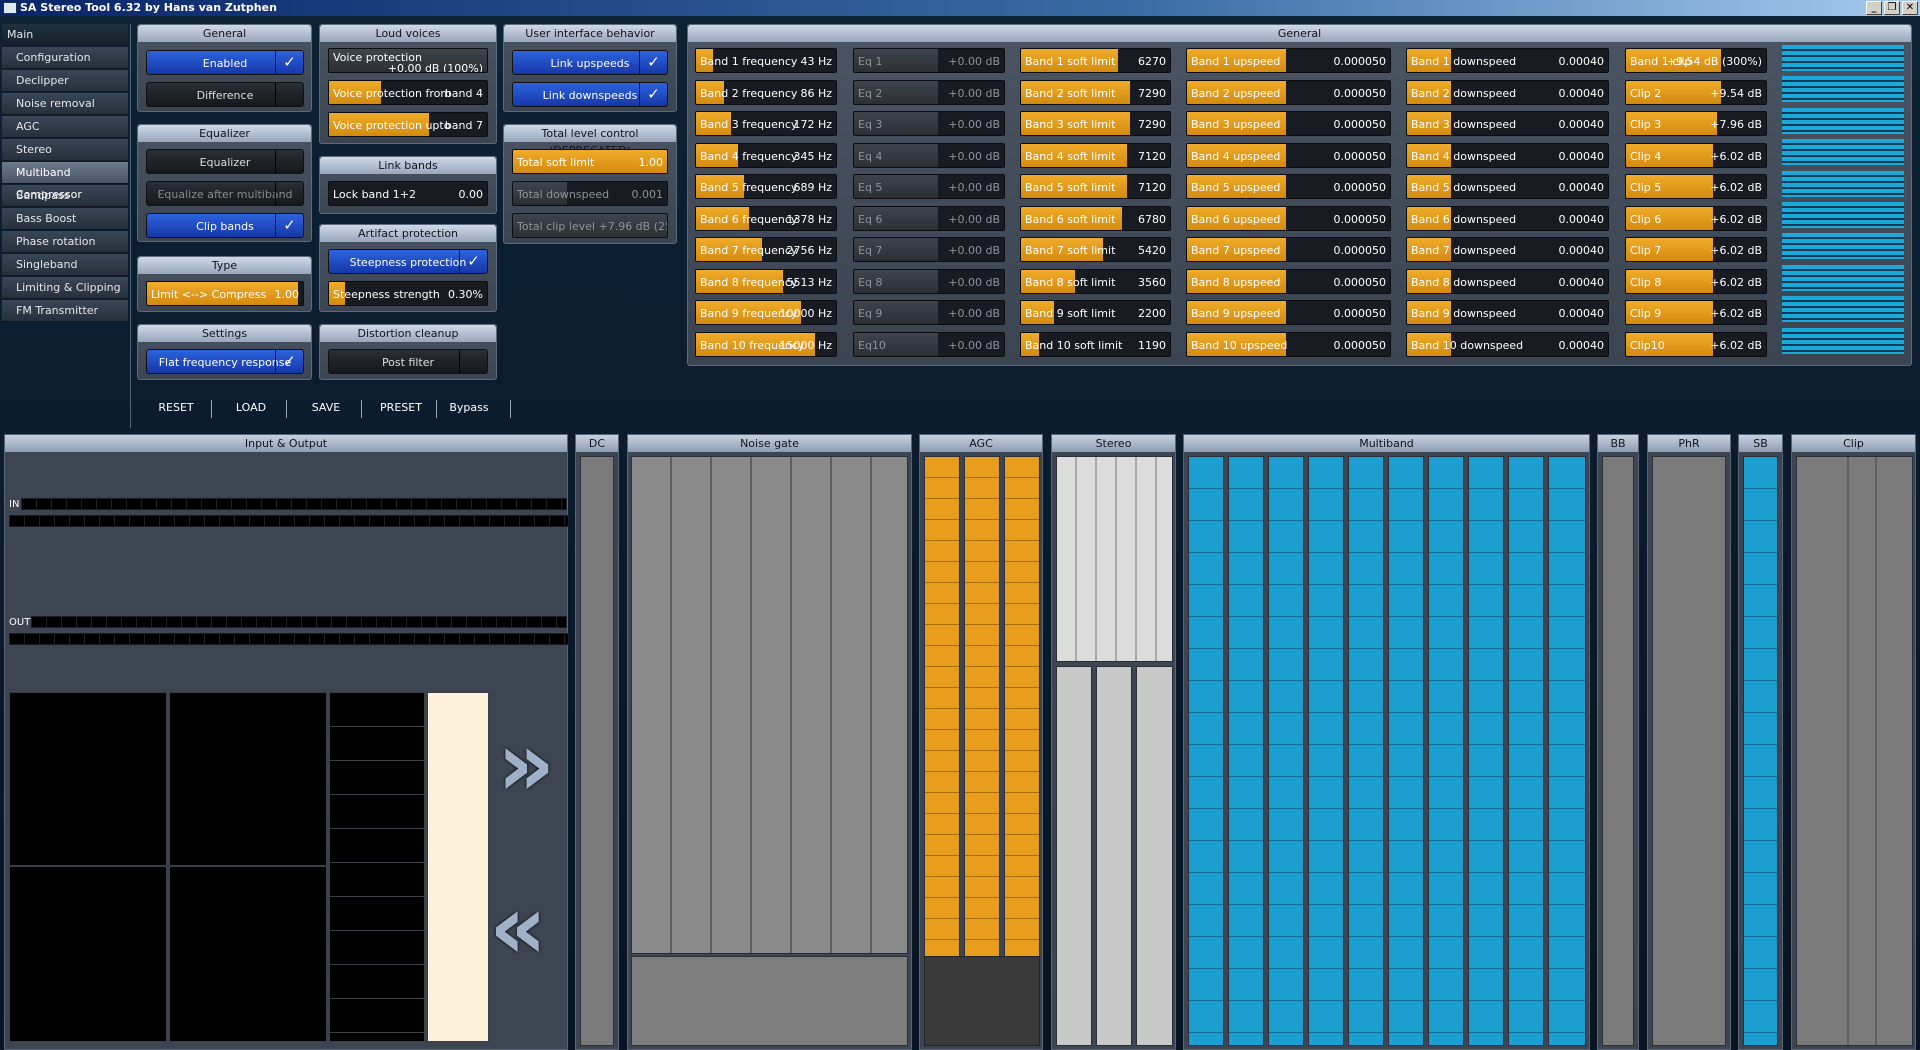 Image resolution: width=1920 pixels, height=1050 pixels. I want to click on band-downspeed-slider: Band 3 downspeed 0.00040, so click(1507, 123).